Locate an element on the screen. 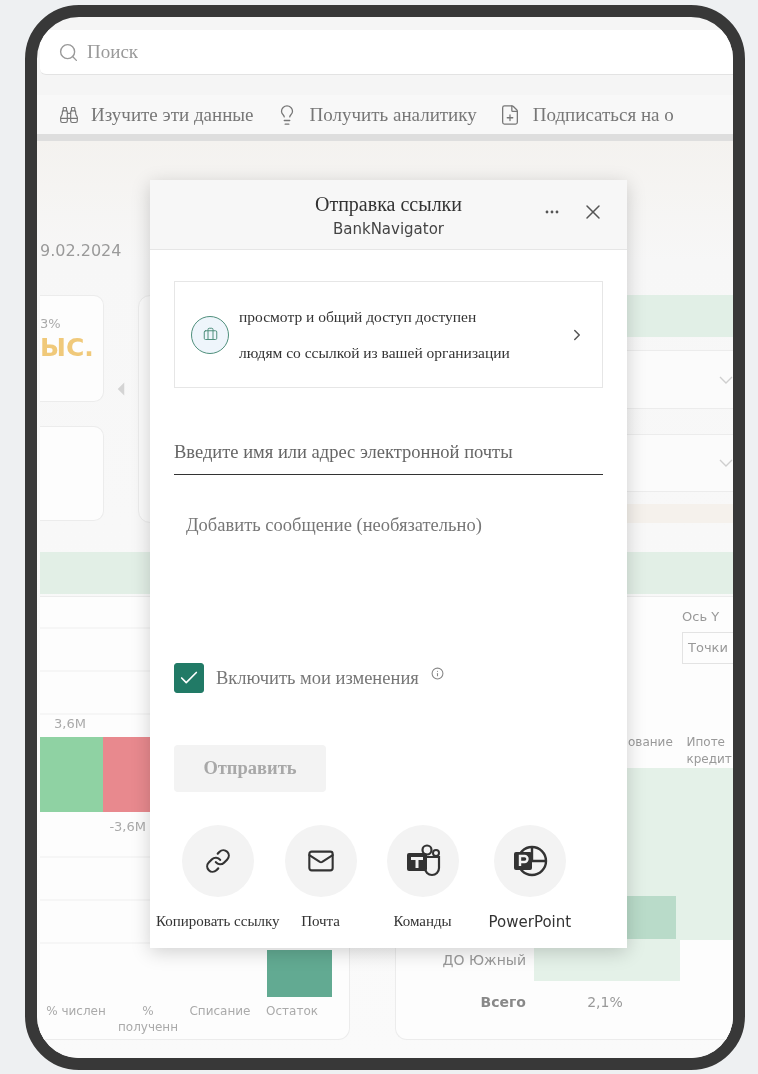 The height and width of the screenshot is (1074, 758). share-option: Команды is located at coordinates (422, 878).